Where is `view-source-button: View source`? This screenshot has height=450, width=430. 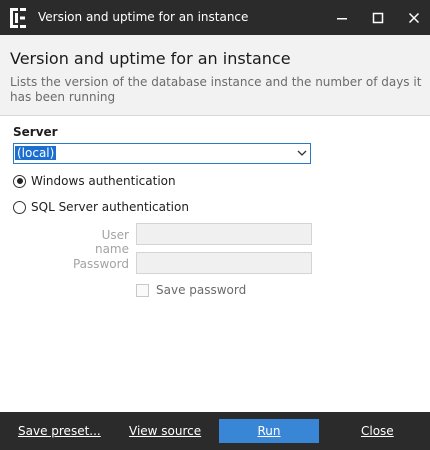
view-source-button: View source is located at coordinates (165, 431).